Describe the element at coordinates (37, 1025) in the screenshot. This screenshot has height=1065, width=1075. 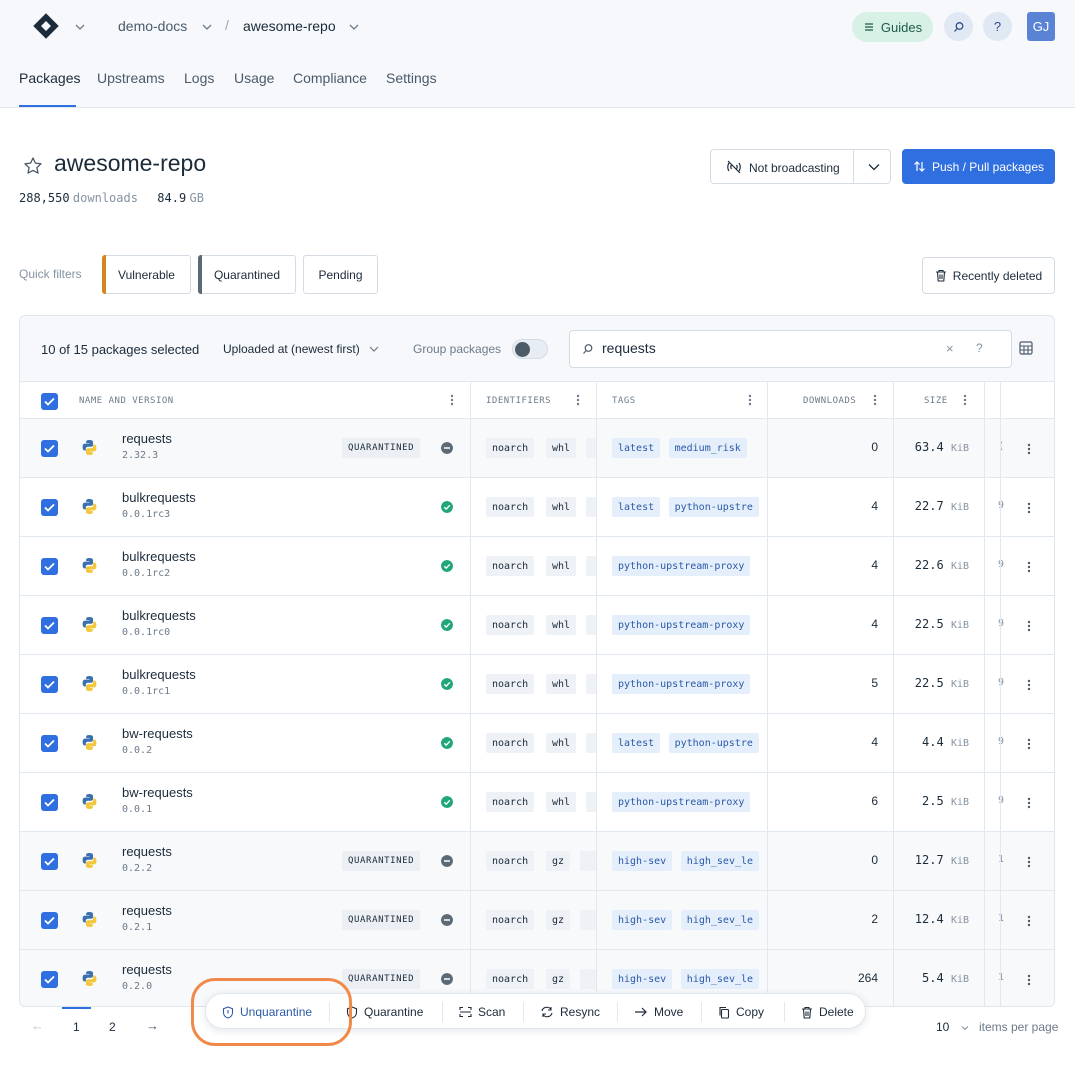
I see `prev-page-button: ←` at that location.